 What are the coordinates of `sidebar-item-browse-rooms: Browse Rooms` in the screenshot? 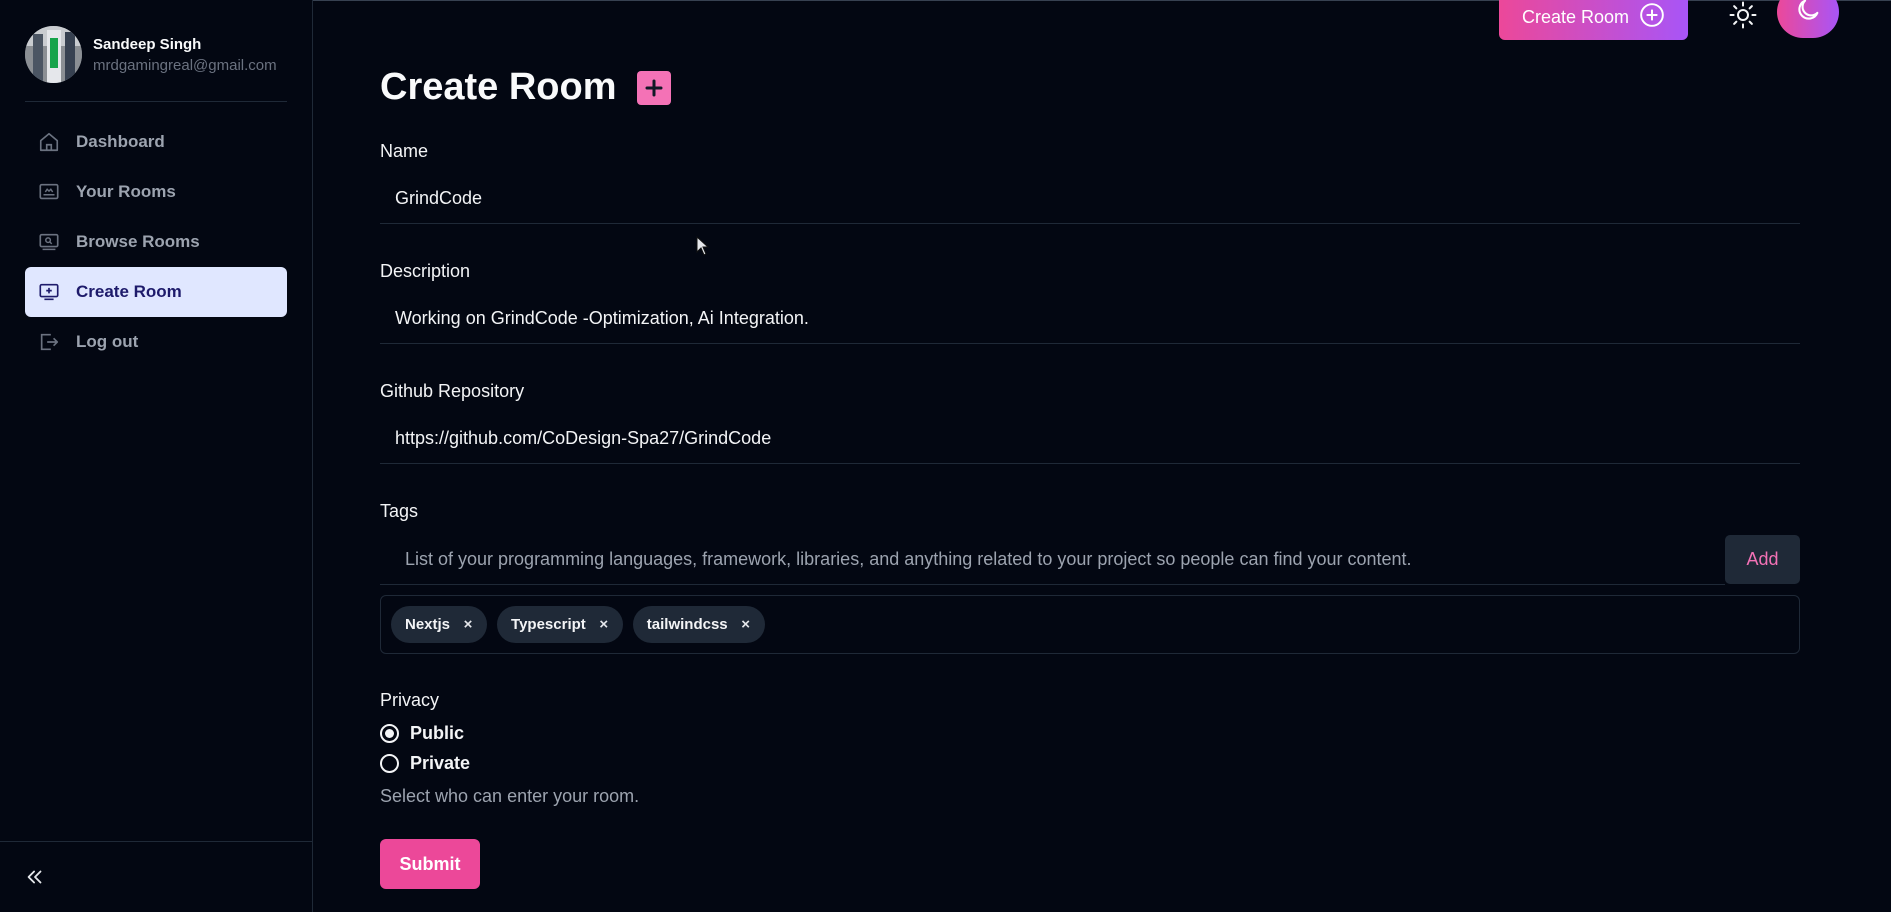 It's located at (156, 242).